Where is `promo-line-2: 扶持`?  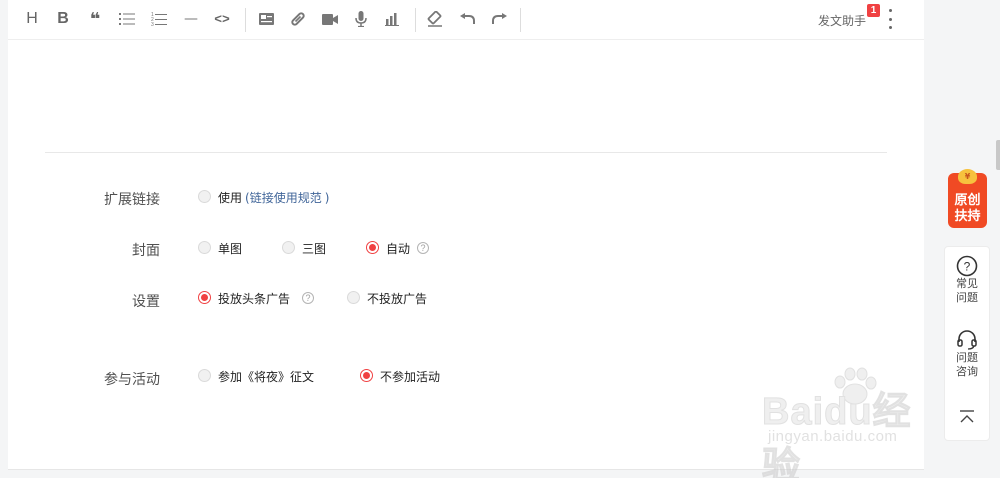
promo-line-2: 扶持 is located at coordinates (967, 216).